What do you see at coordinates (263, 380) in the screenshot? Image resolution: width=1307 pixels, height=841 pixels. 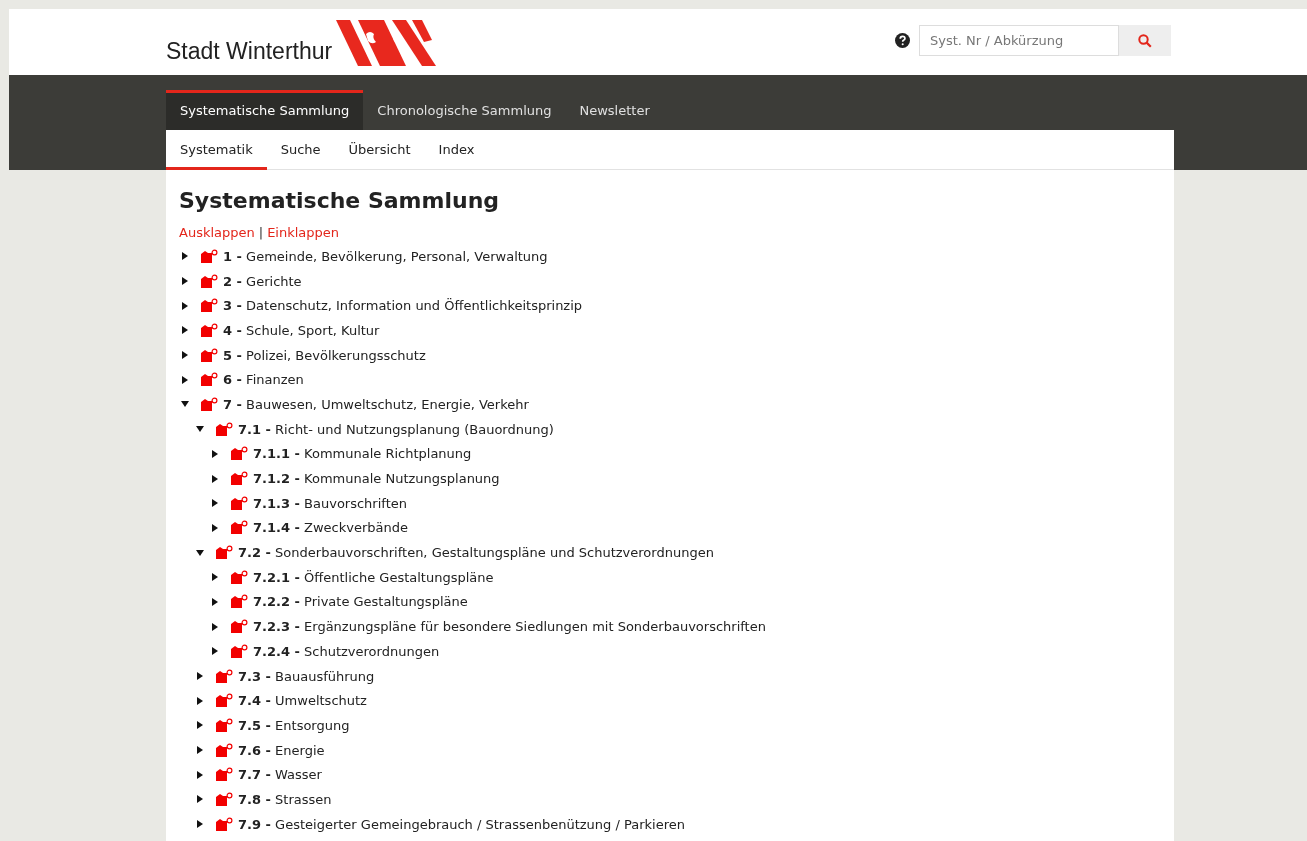 I see `tree-item-link: 6 - Finanzen` at bounding box center [263, 380].